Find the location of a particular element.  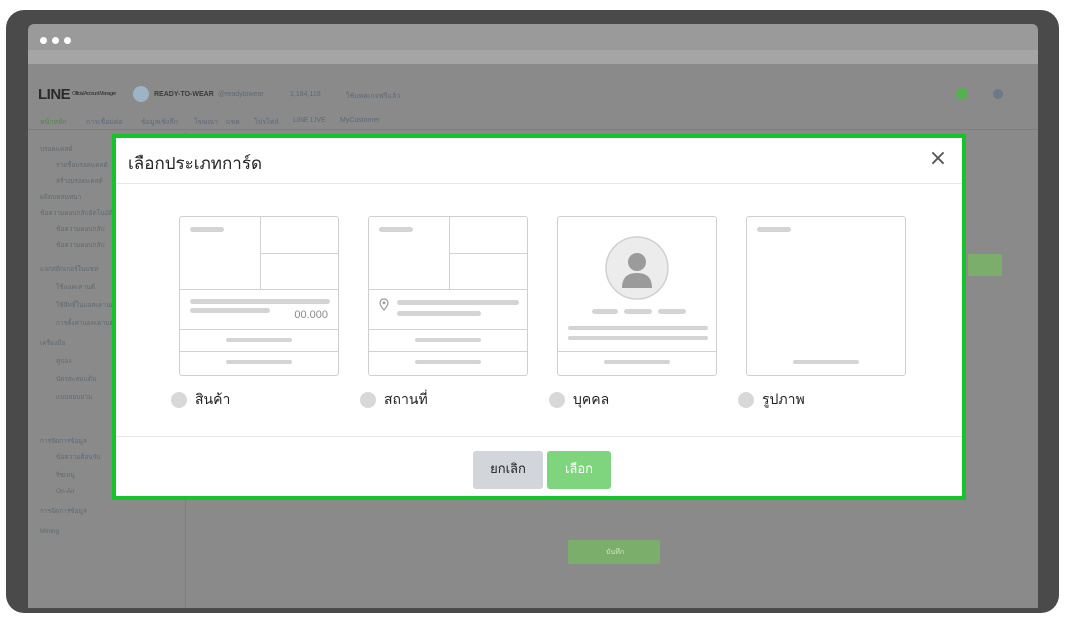

nav-tab-home: หน้าหลัก is located at coordinates (53, 122).